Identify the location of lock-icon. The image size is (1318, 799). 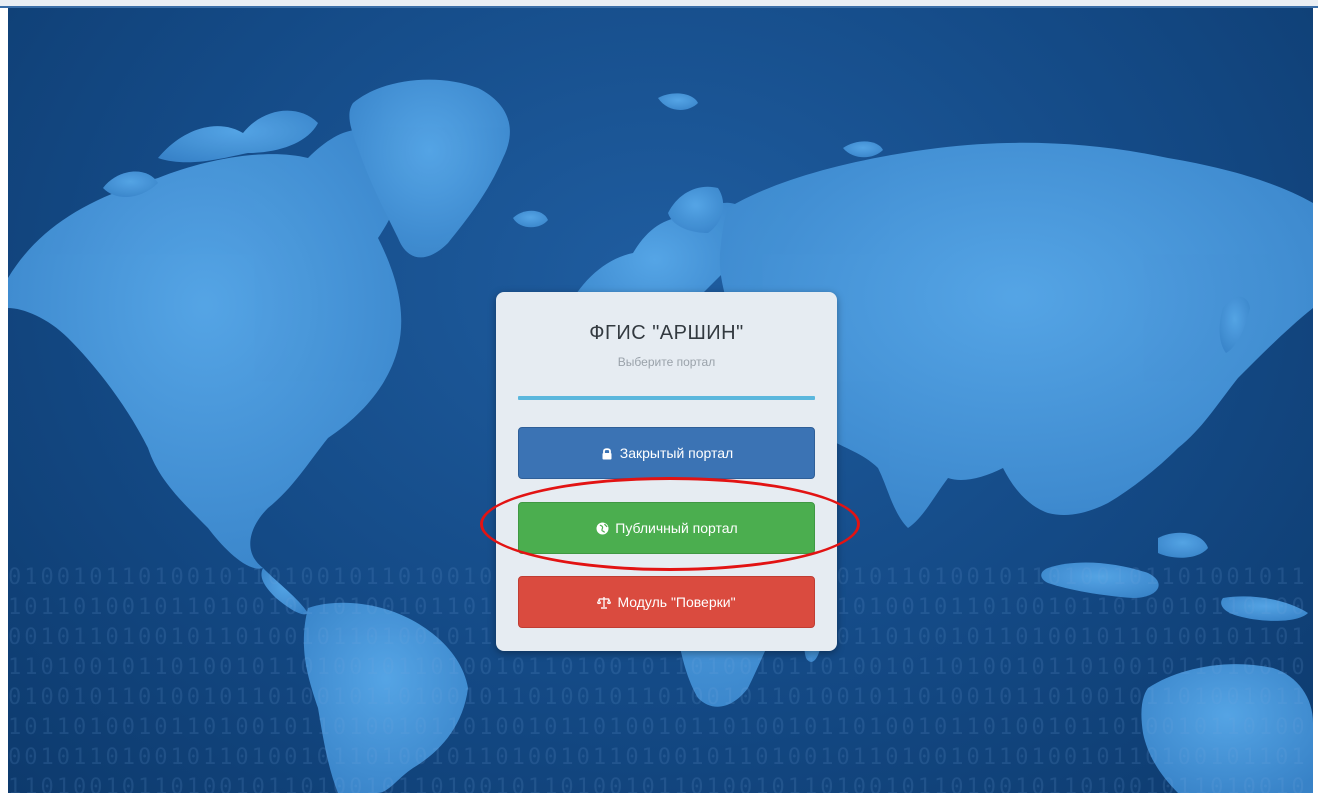
(607, 453).